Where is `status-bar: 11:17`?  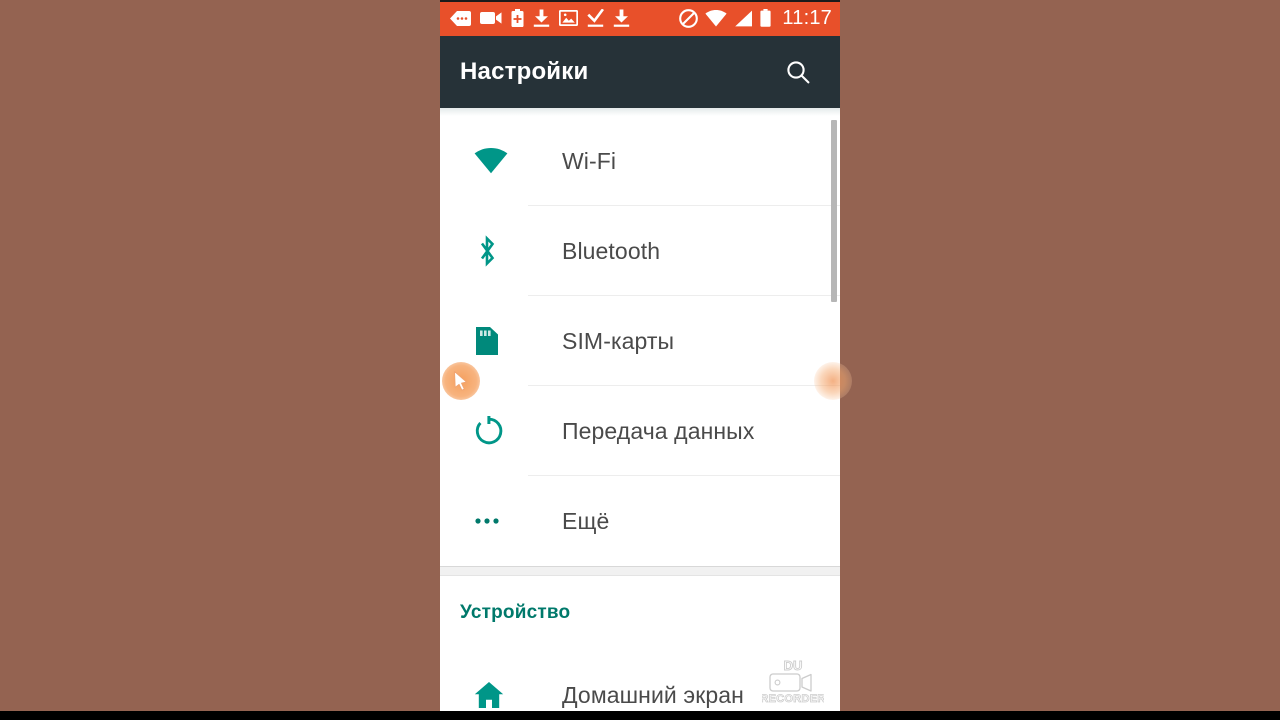
status-bar: 11:17 is located at coordinates (640, 18).